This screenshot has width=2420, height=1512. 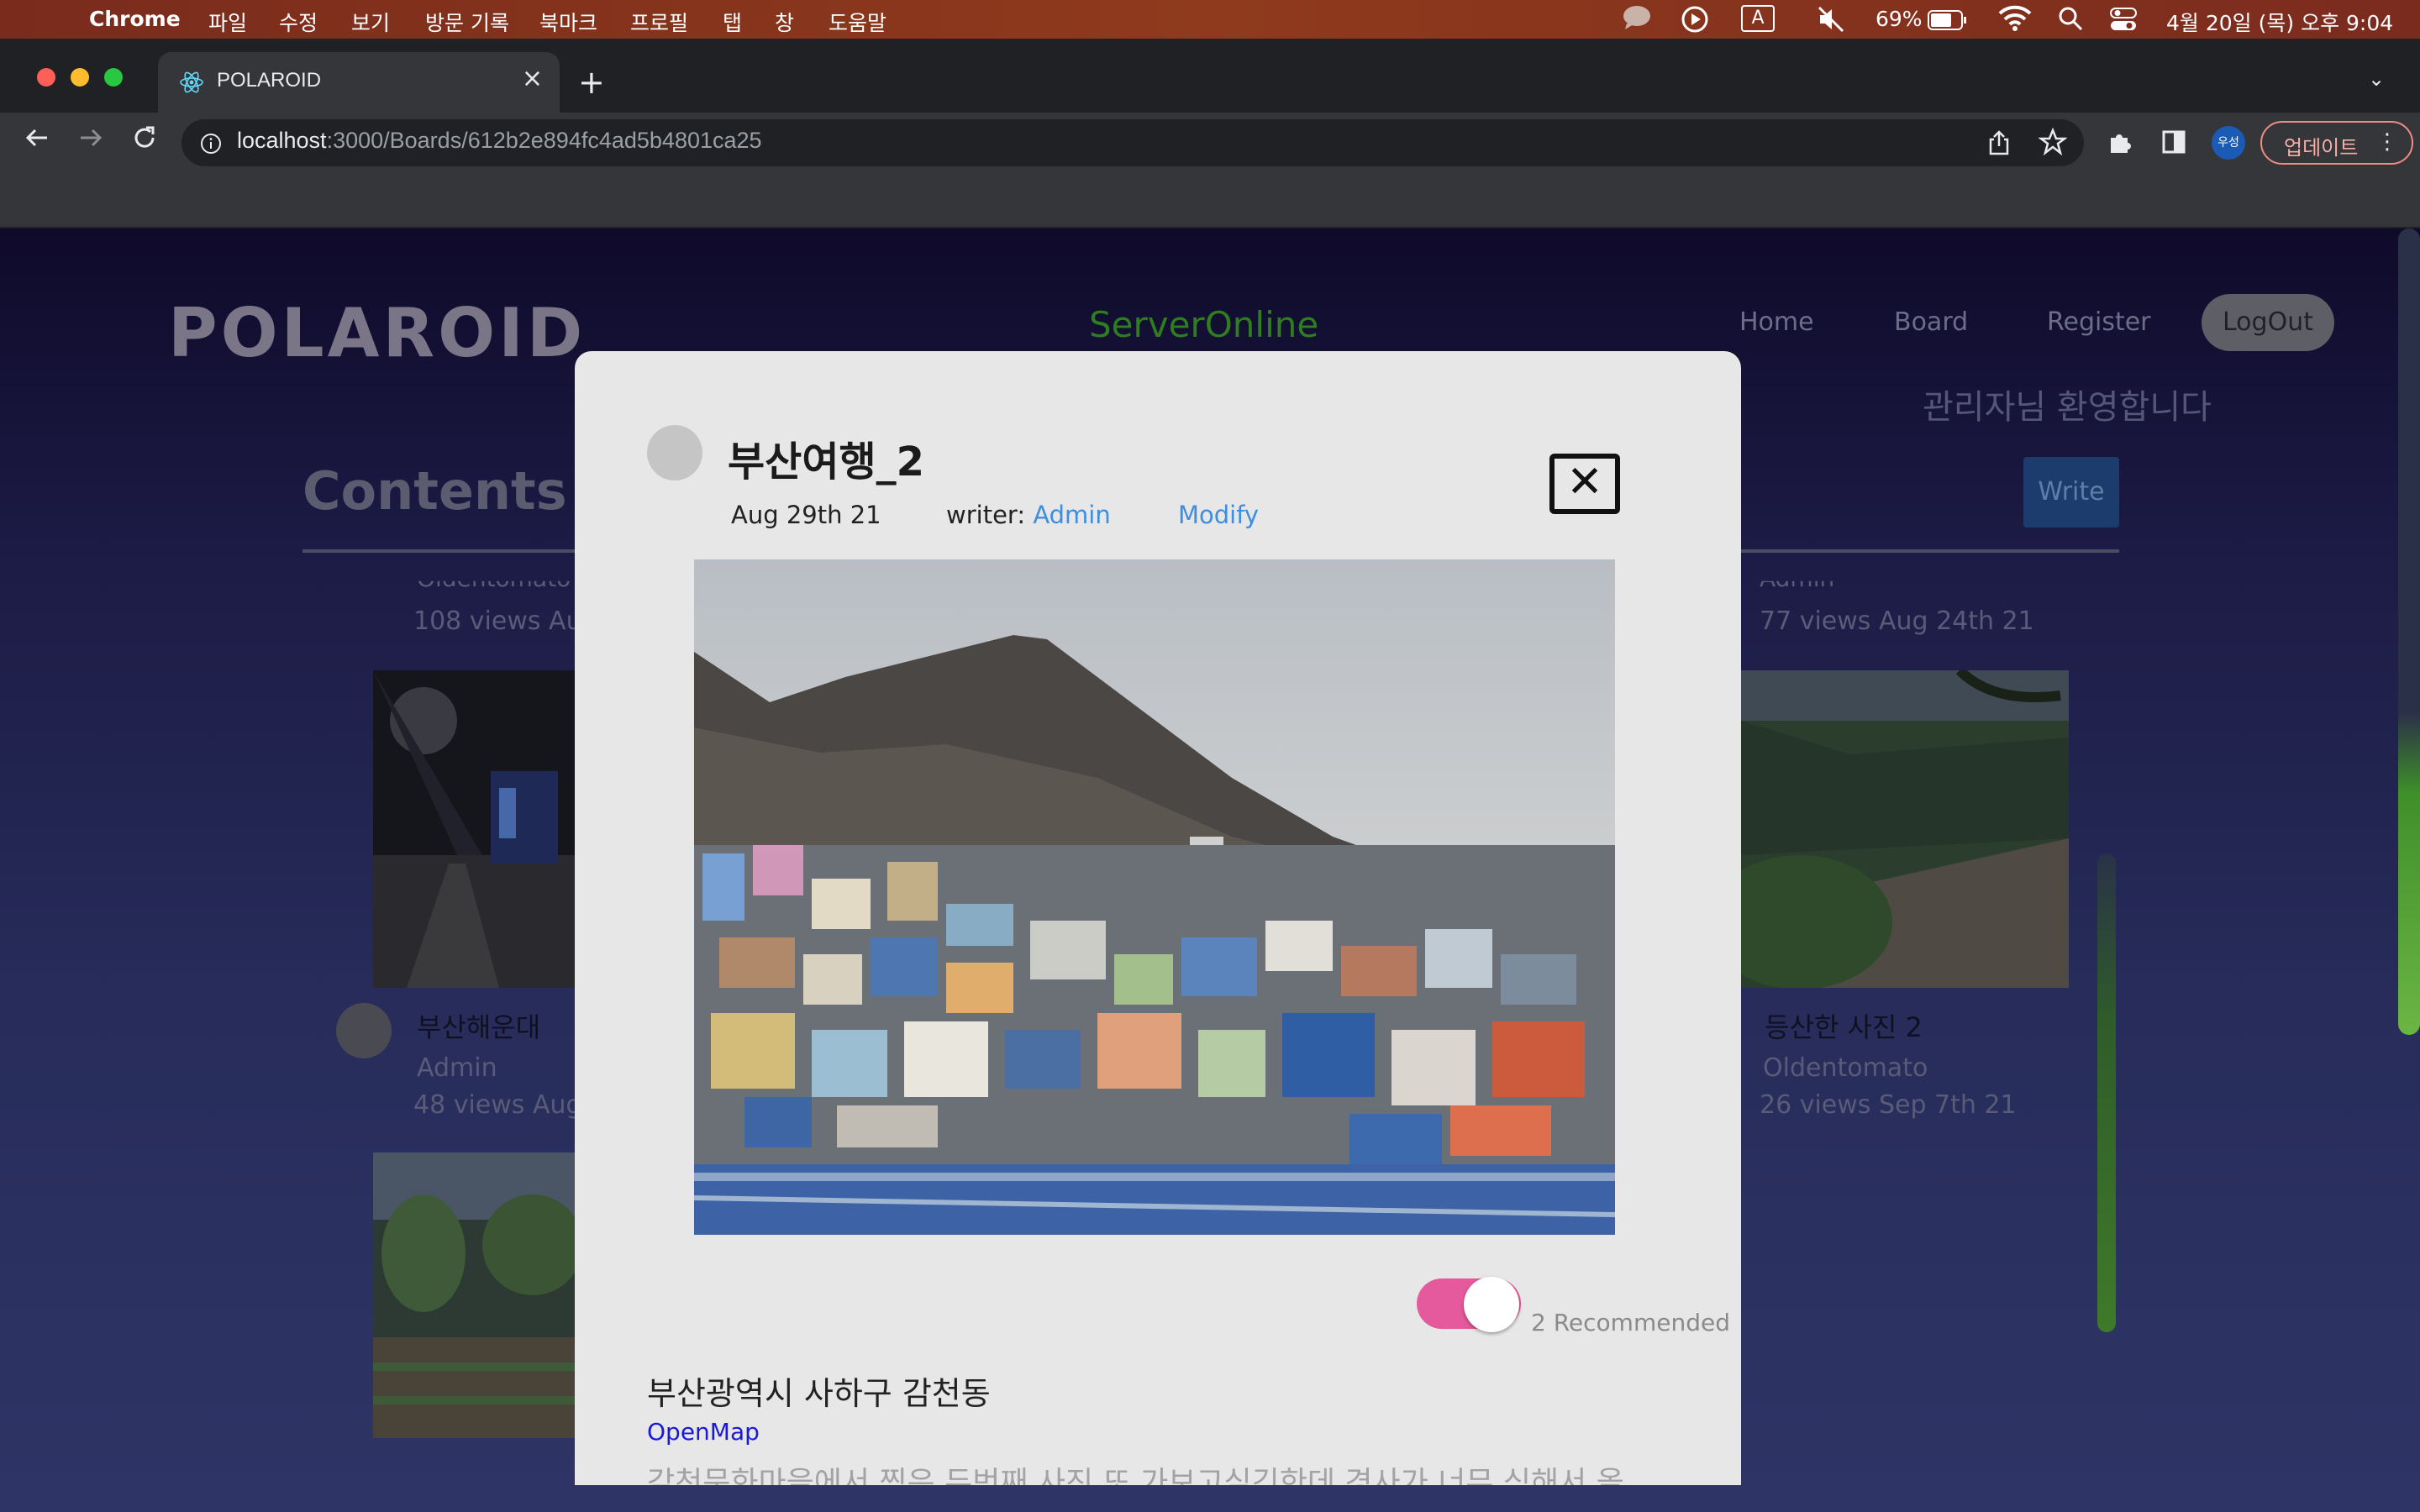 What do you see at coordinates (1844, 1025) in the screenshot?
I see `card-title: 등산한 사진 2` at bounding box center [1844, 1025].